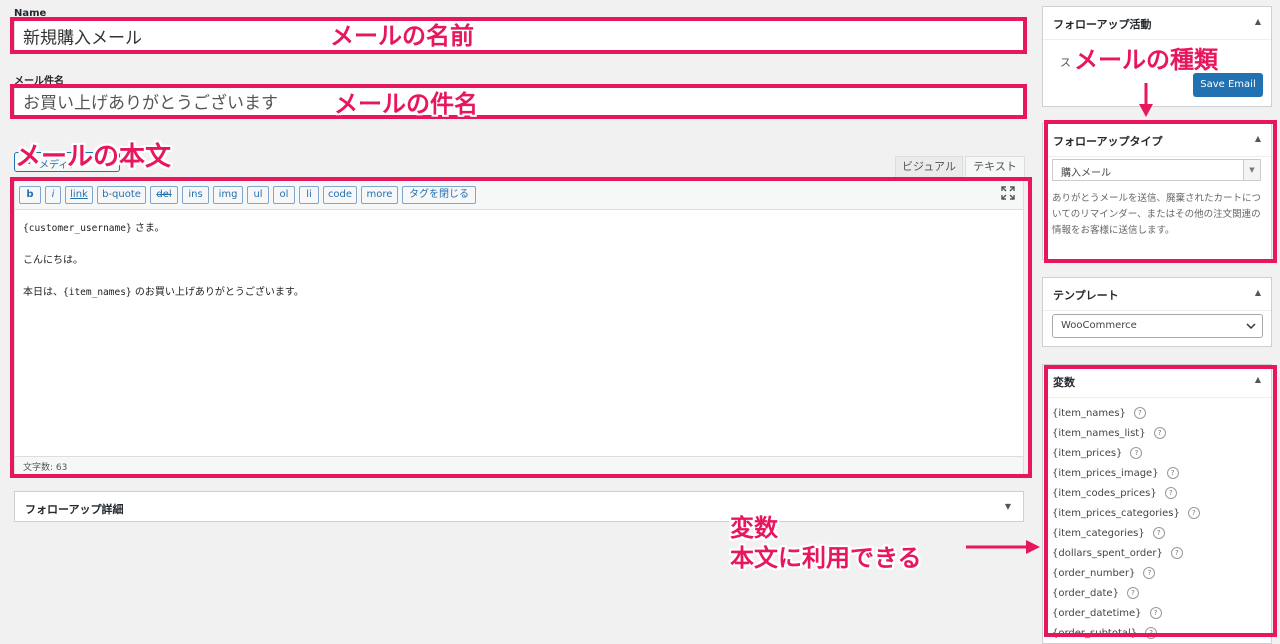  Describe the element at coordinates (1059, 318) in the screenshot. I see `annotation-arrows` at that location.